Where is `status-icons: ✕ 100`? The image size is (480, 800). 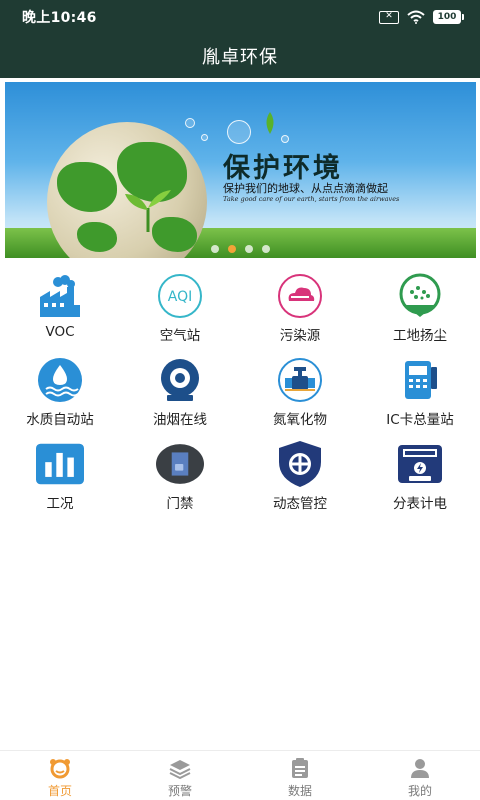
status-icons: ✕ 100 is located at coordinates (421, 17).